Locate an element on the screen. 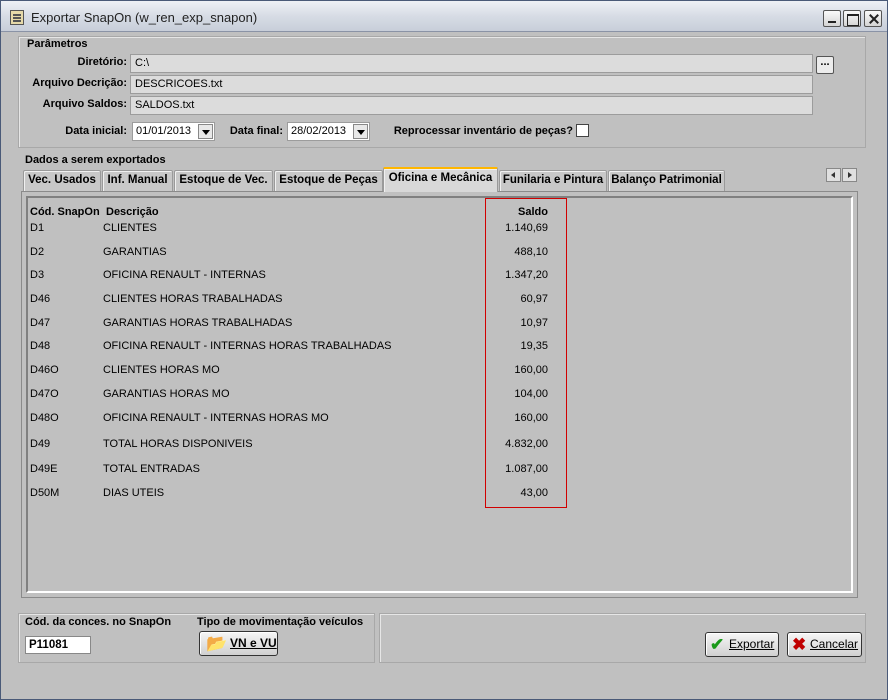 The height and width of the screenshot is (700, 888). column-header-codigo: Cód. SnapOn is located at coordinates (65, 212).